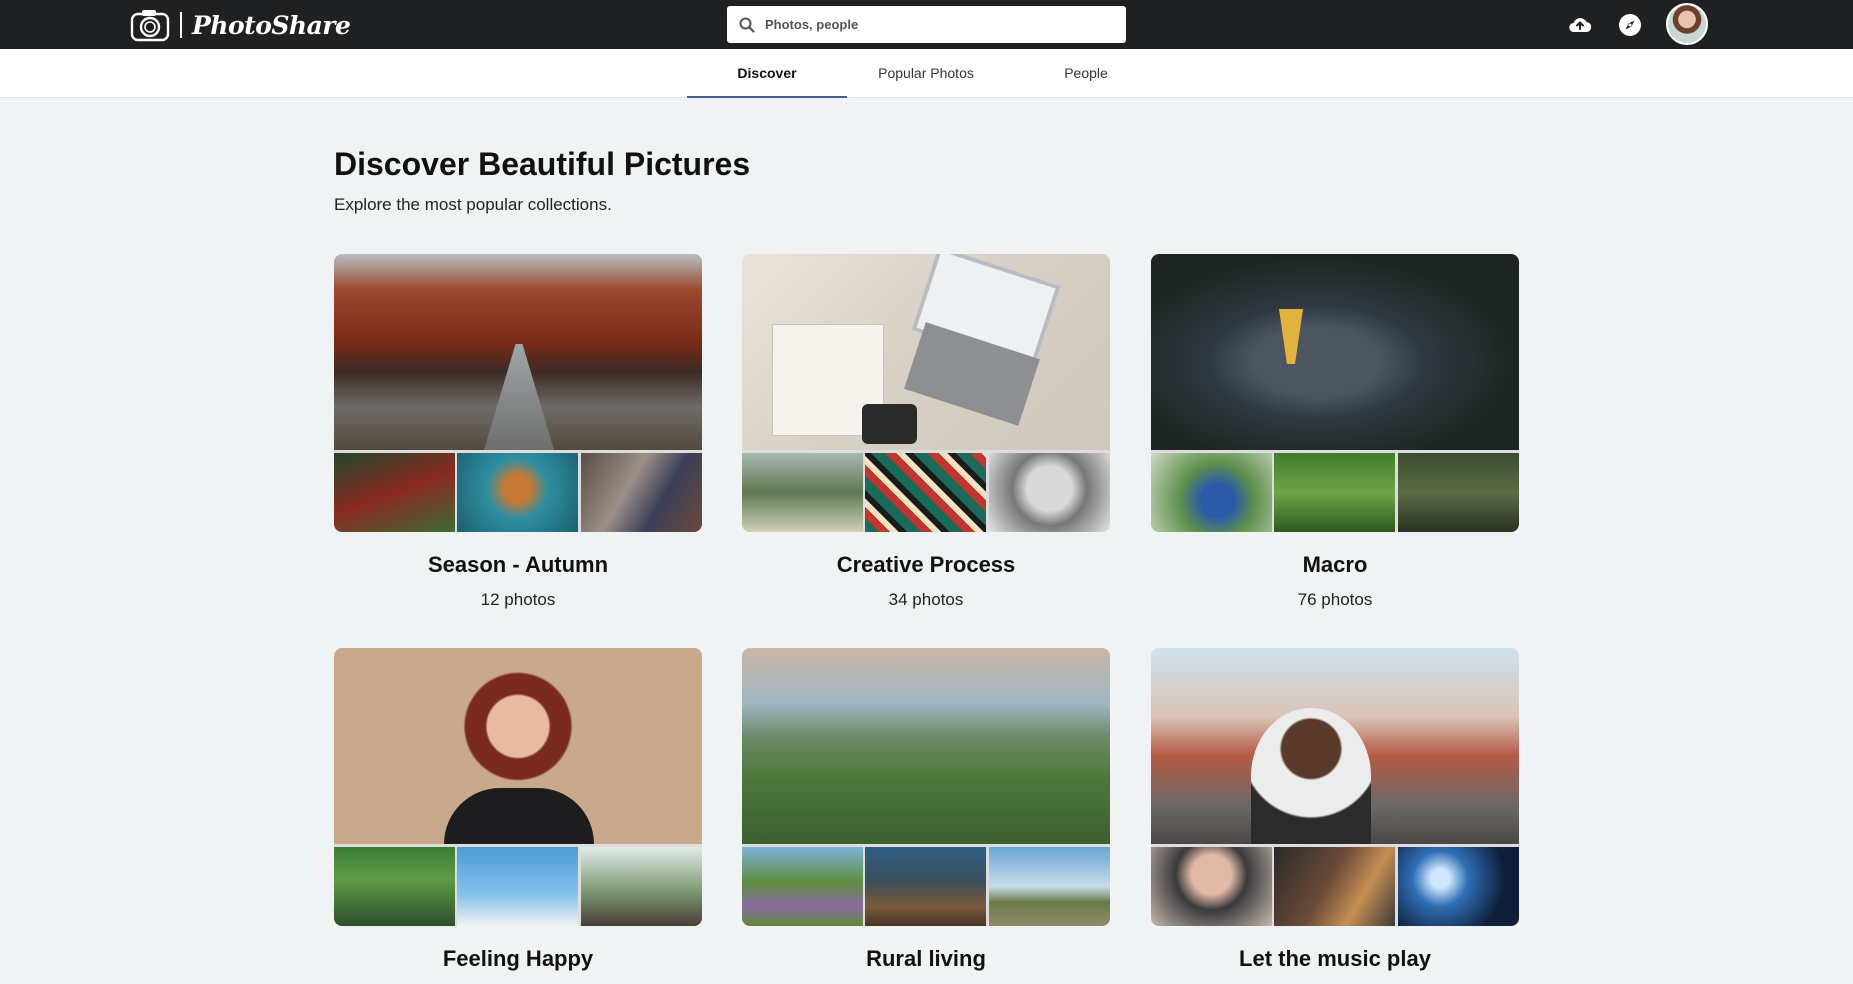  I want to click on collection-title: Rural living, so click(926, 959).